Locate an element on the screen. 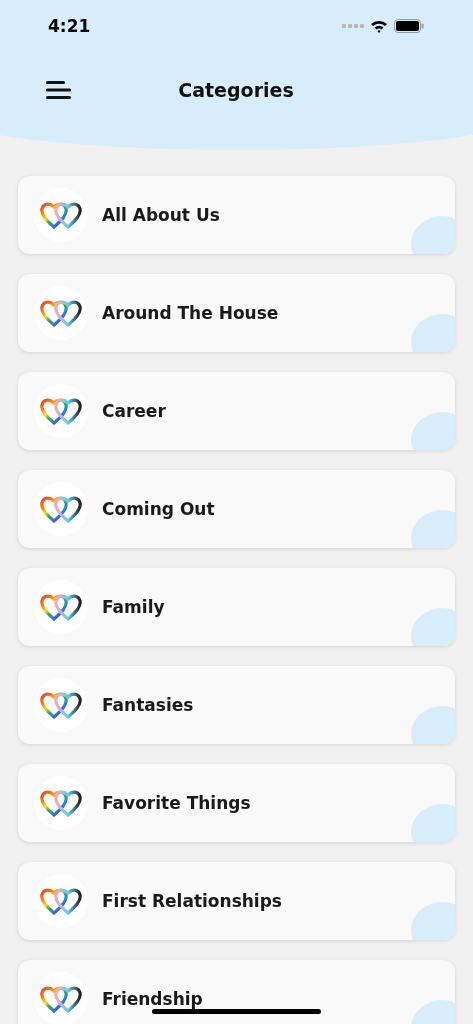 The image size is (473, 1024). category-card: All About Us is located at coordinates (236, 215).